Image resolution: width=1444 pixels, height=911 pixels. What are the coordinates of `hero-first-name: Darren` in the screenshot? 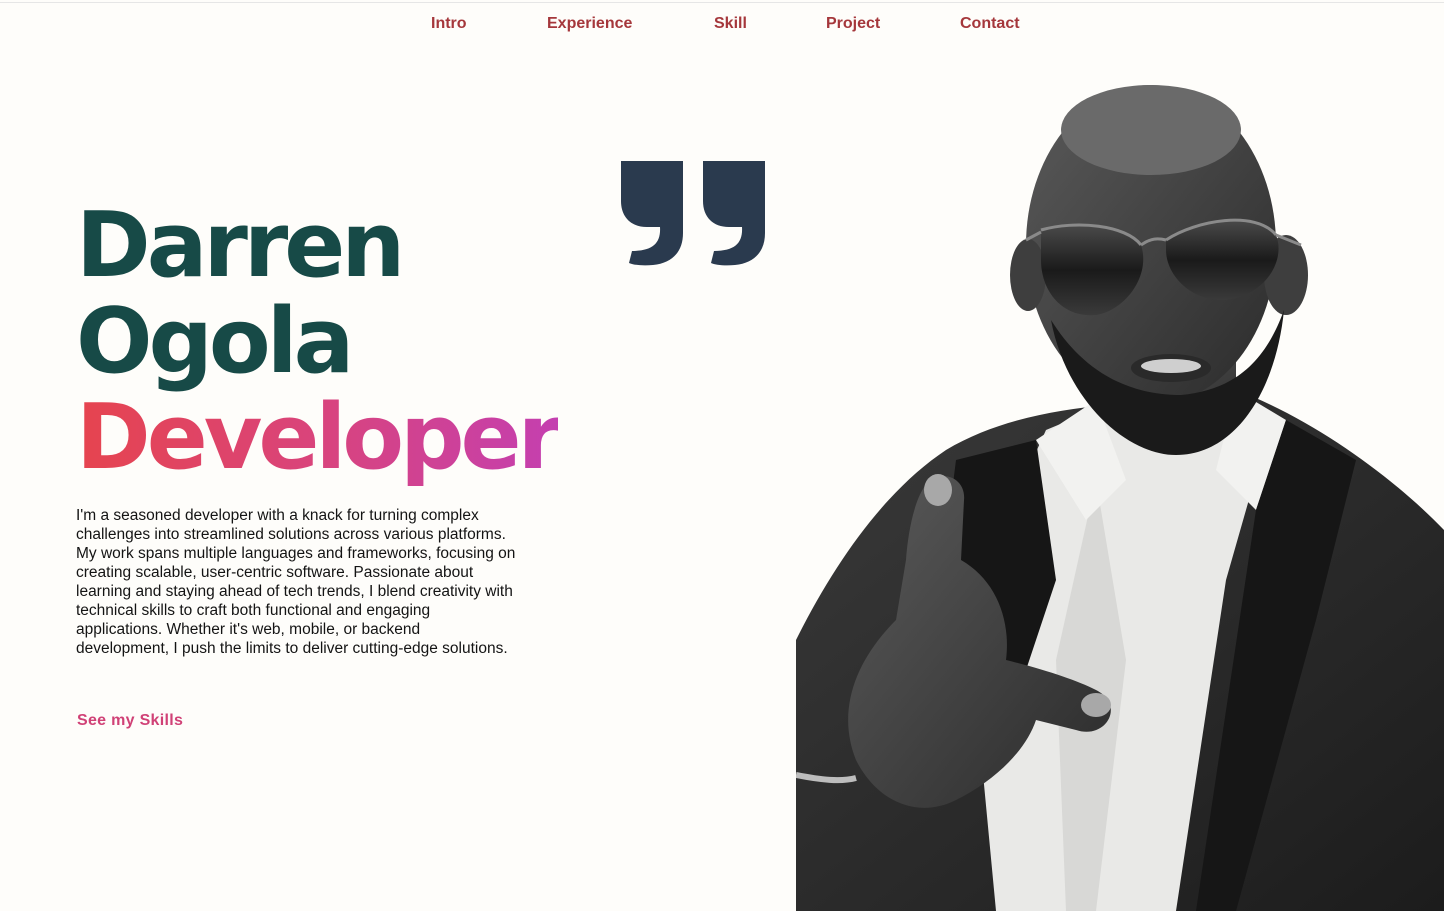 It's located at (240, 245).